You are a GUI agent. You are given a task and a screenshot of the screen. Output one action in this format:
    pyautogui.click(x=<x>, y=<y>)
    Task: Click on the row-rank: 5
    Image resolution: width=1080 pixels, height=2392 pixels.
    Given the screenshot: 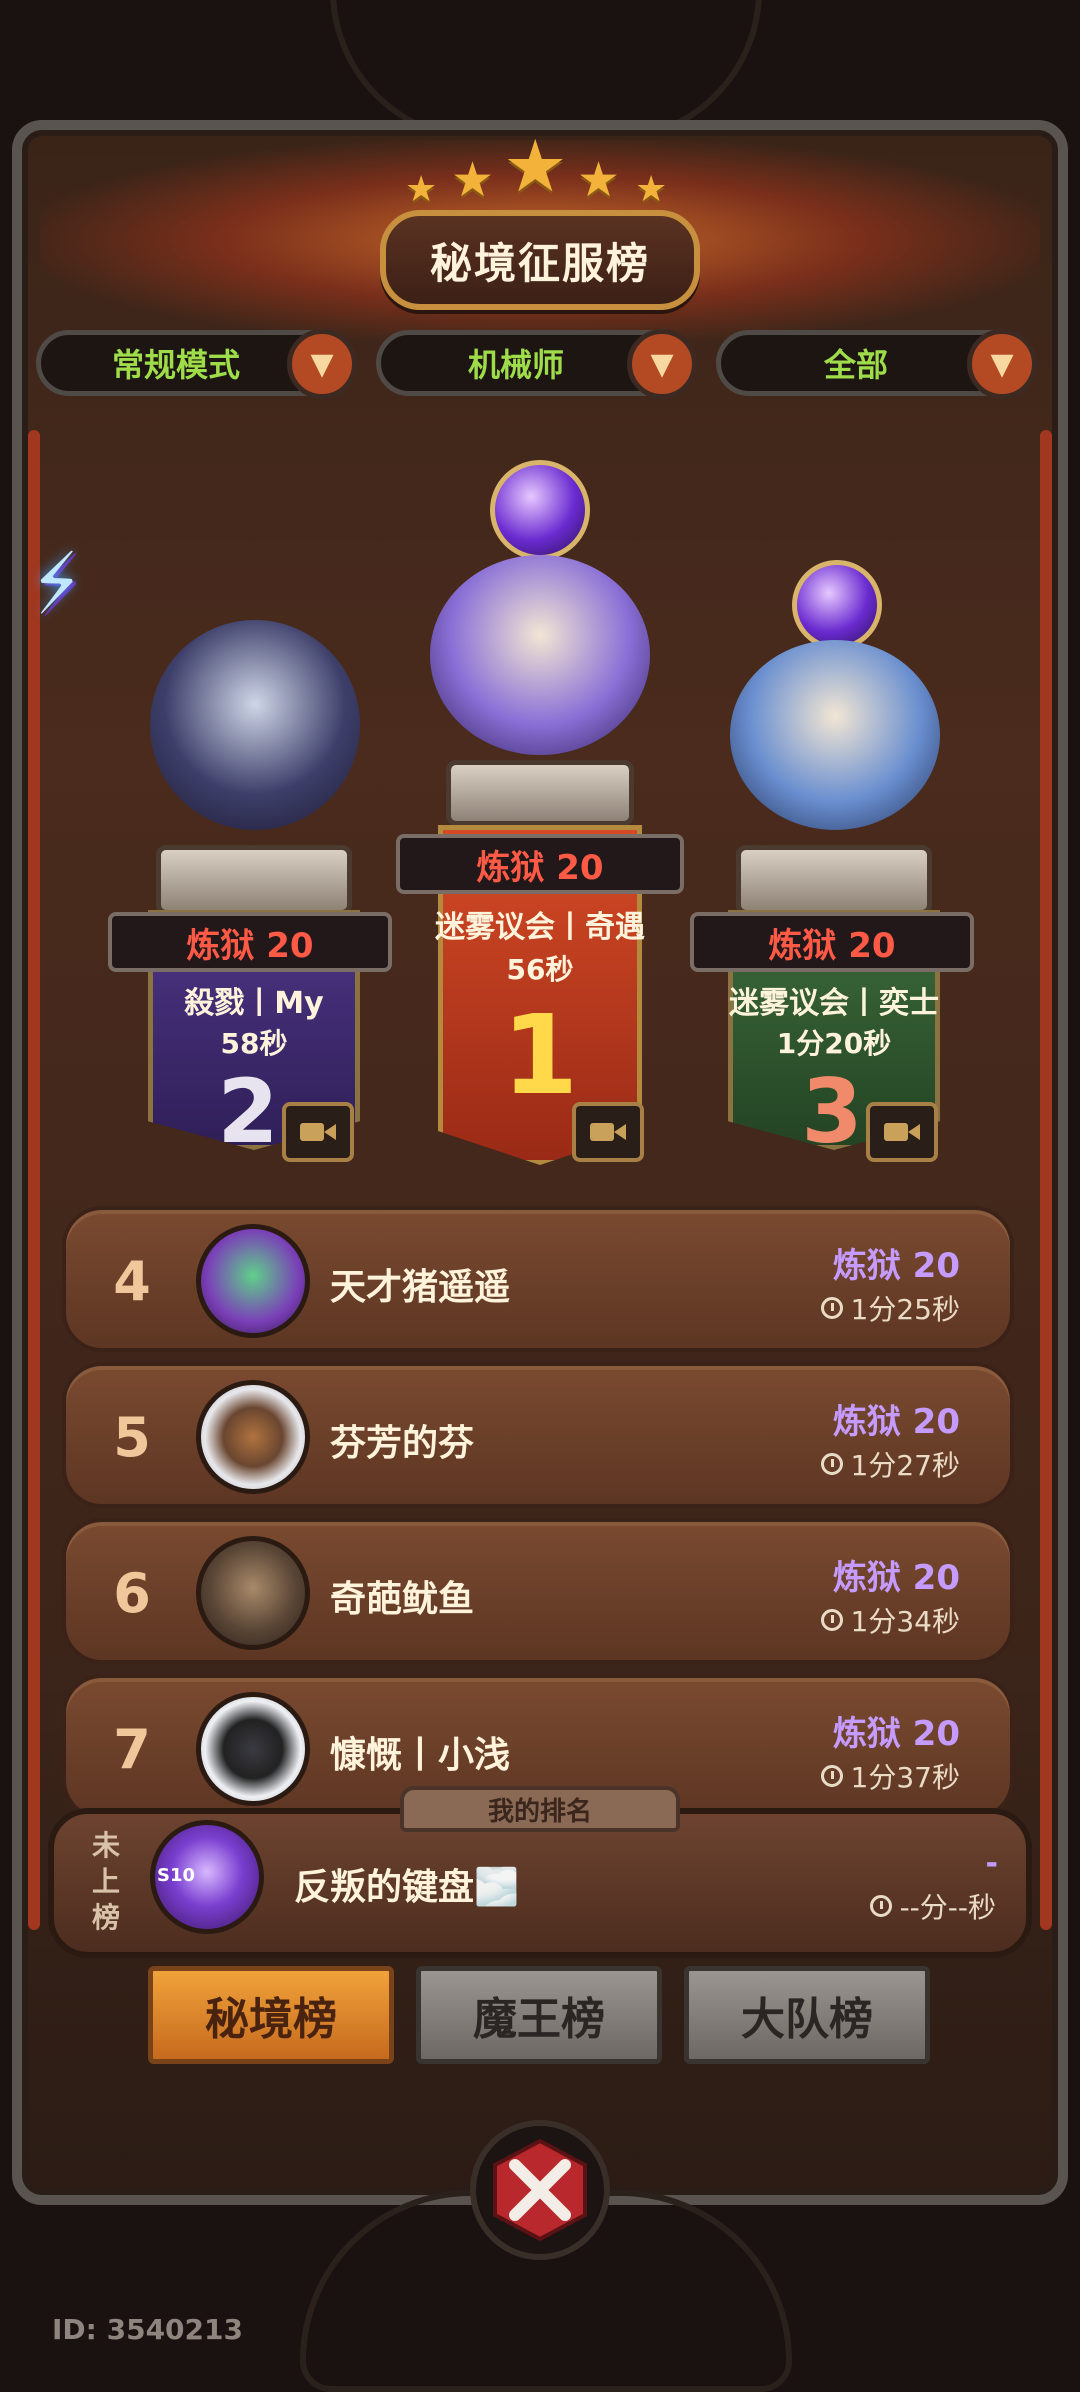 What is the action you would take?
    pyautogui.click(x=132, y=1437)
    